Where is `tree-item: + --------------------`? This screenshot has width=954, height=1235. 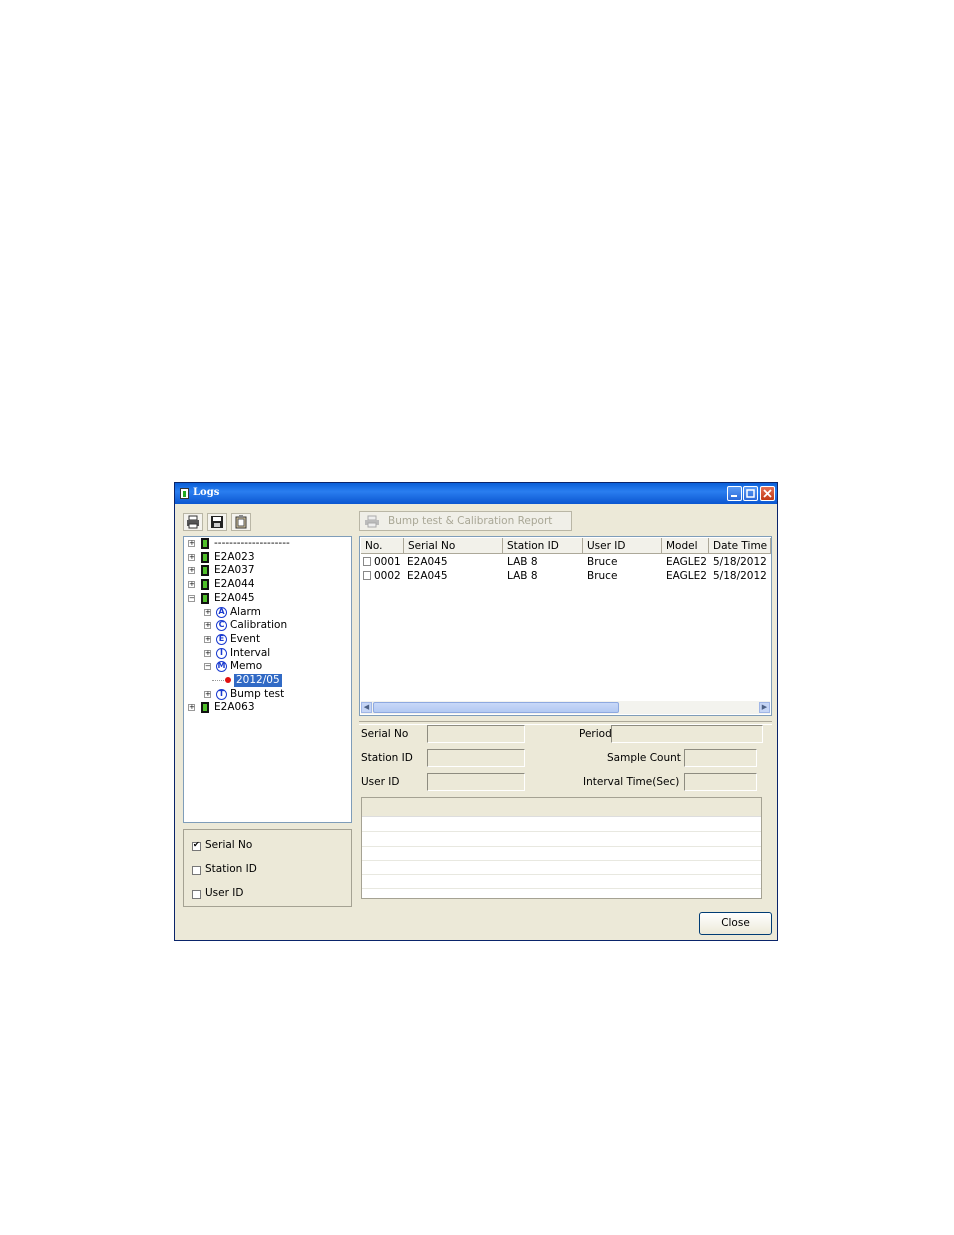 tree-item: + -------------------- is located at coordinates (266, 543).